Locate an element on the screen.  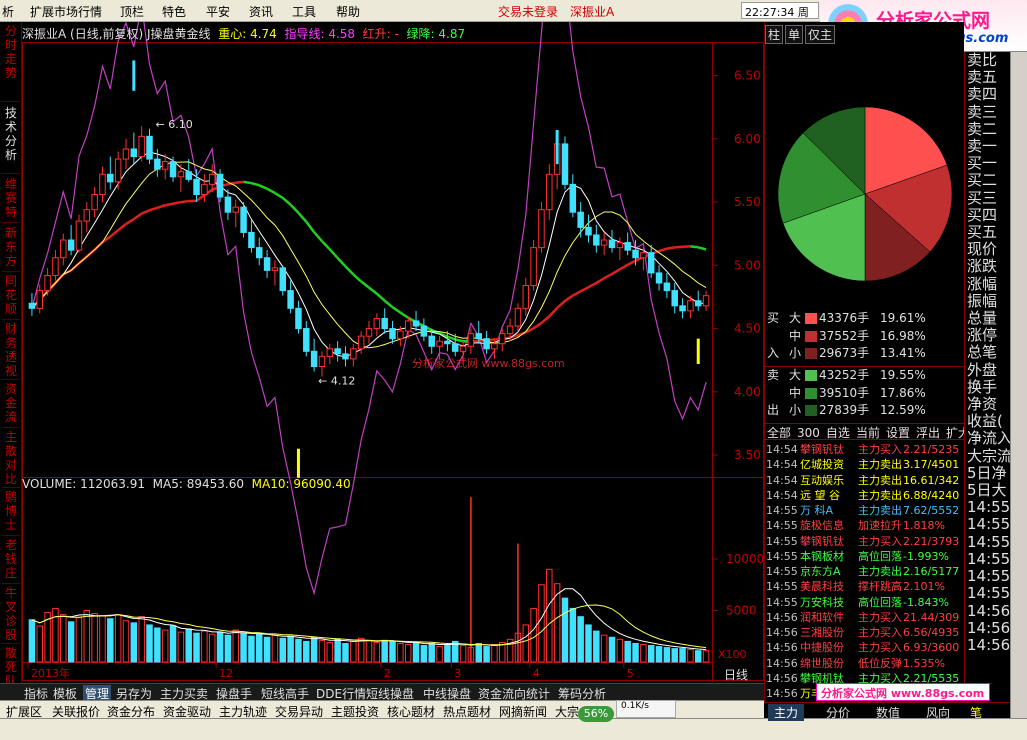
tick-row: 14:55 万安科技 高位回落 -1.843% is located at coordinates (865, 602).